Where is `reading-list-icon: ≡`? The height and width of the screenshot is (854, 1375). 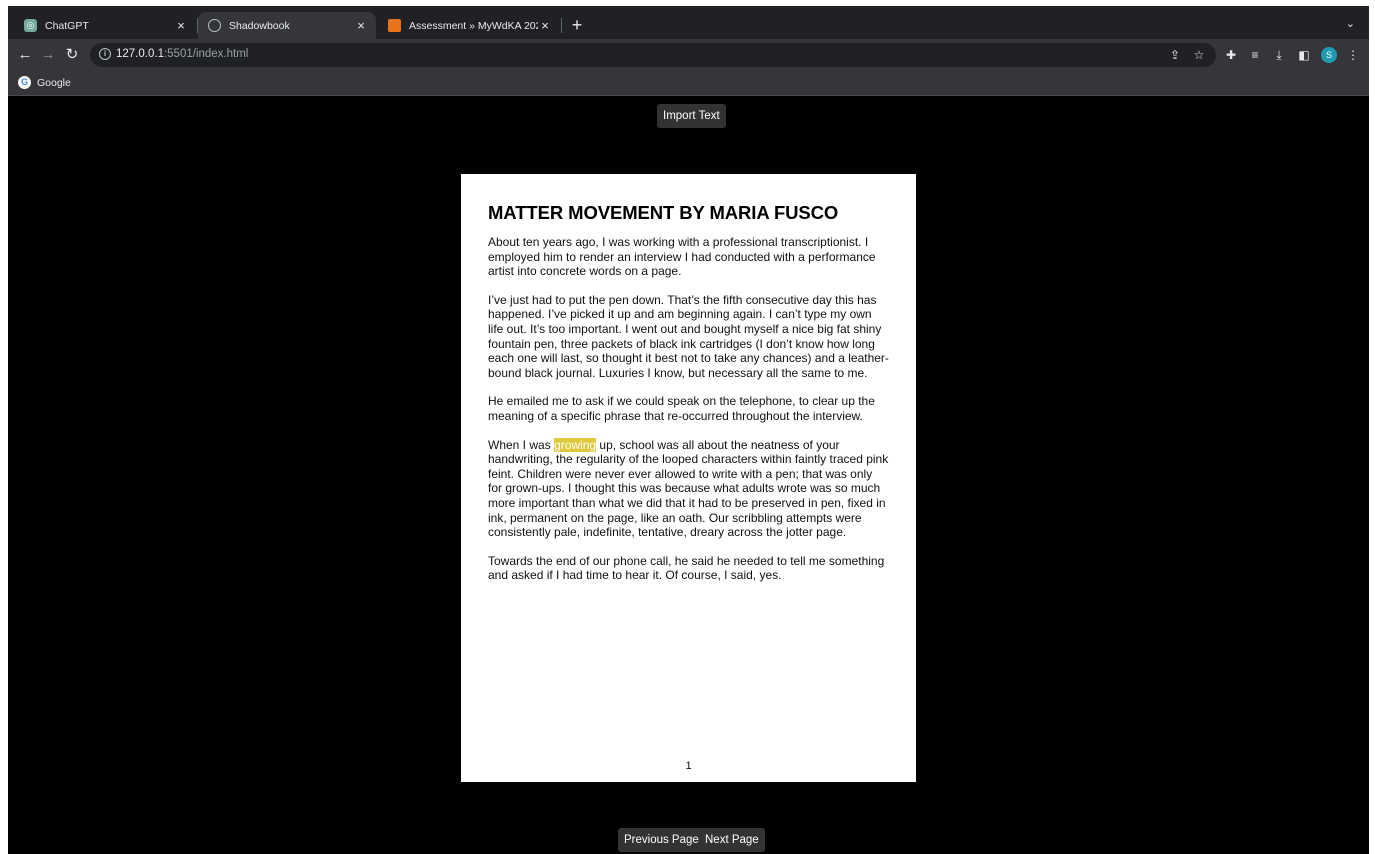
reading-list-icon: ≡ is located at coordinates (1255, 55).